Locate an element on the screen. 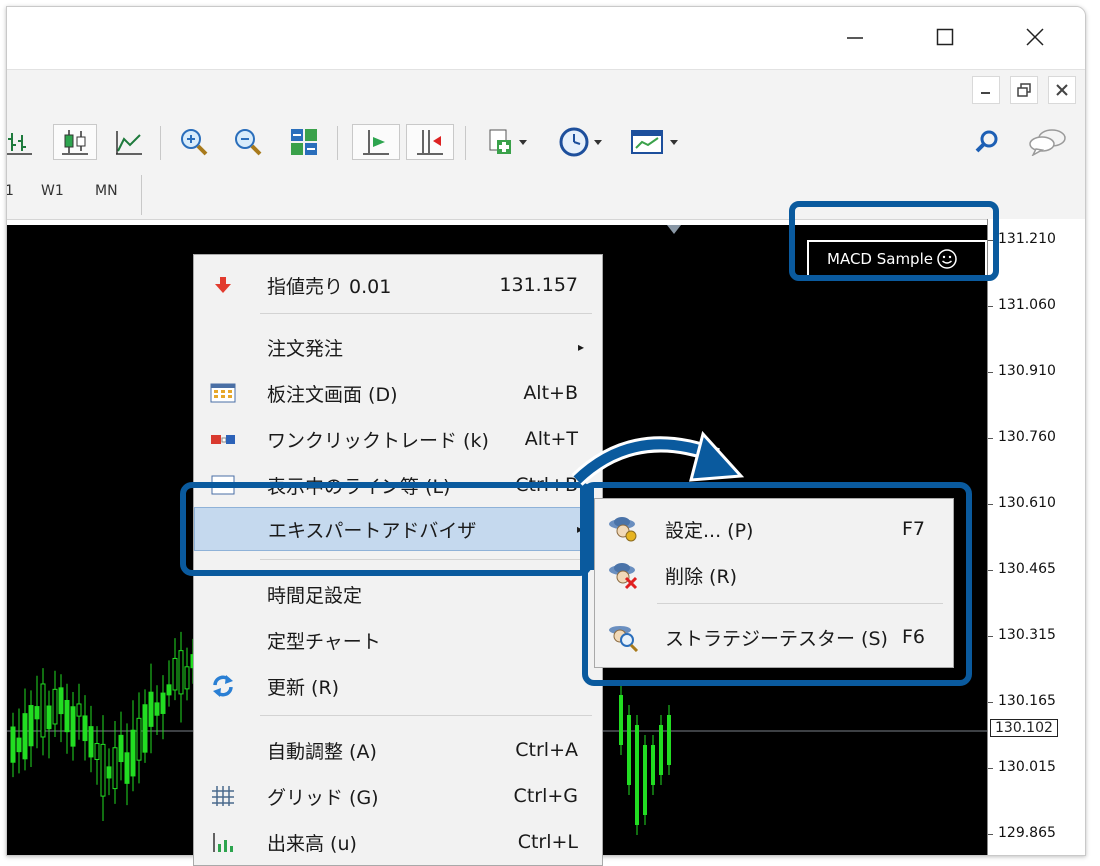 The height and width of the screenshot is (866, 1100). volumes-icon is located at coordinates (223, 842).